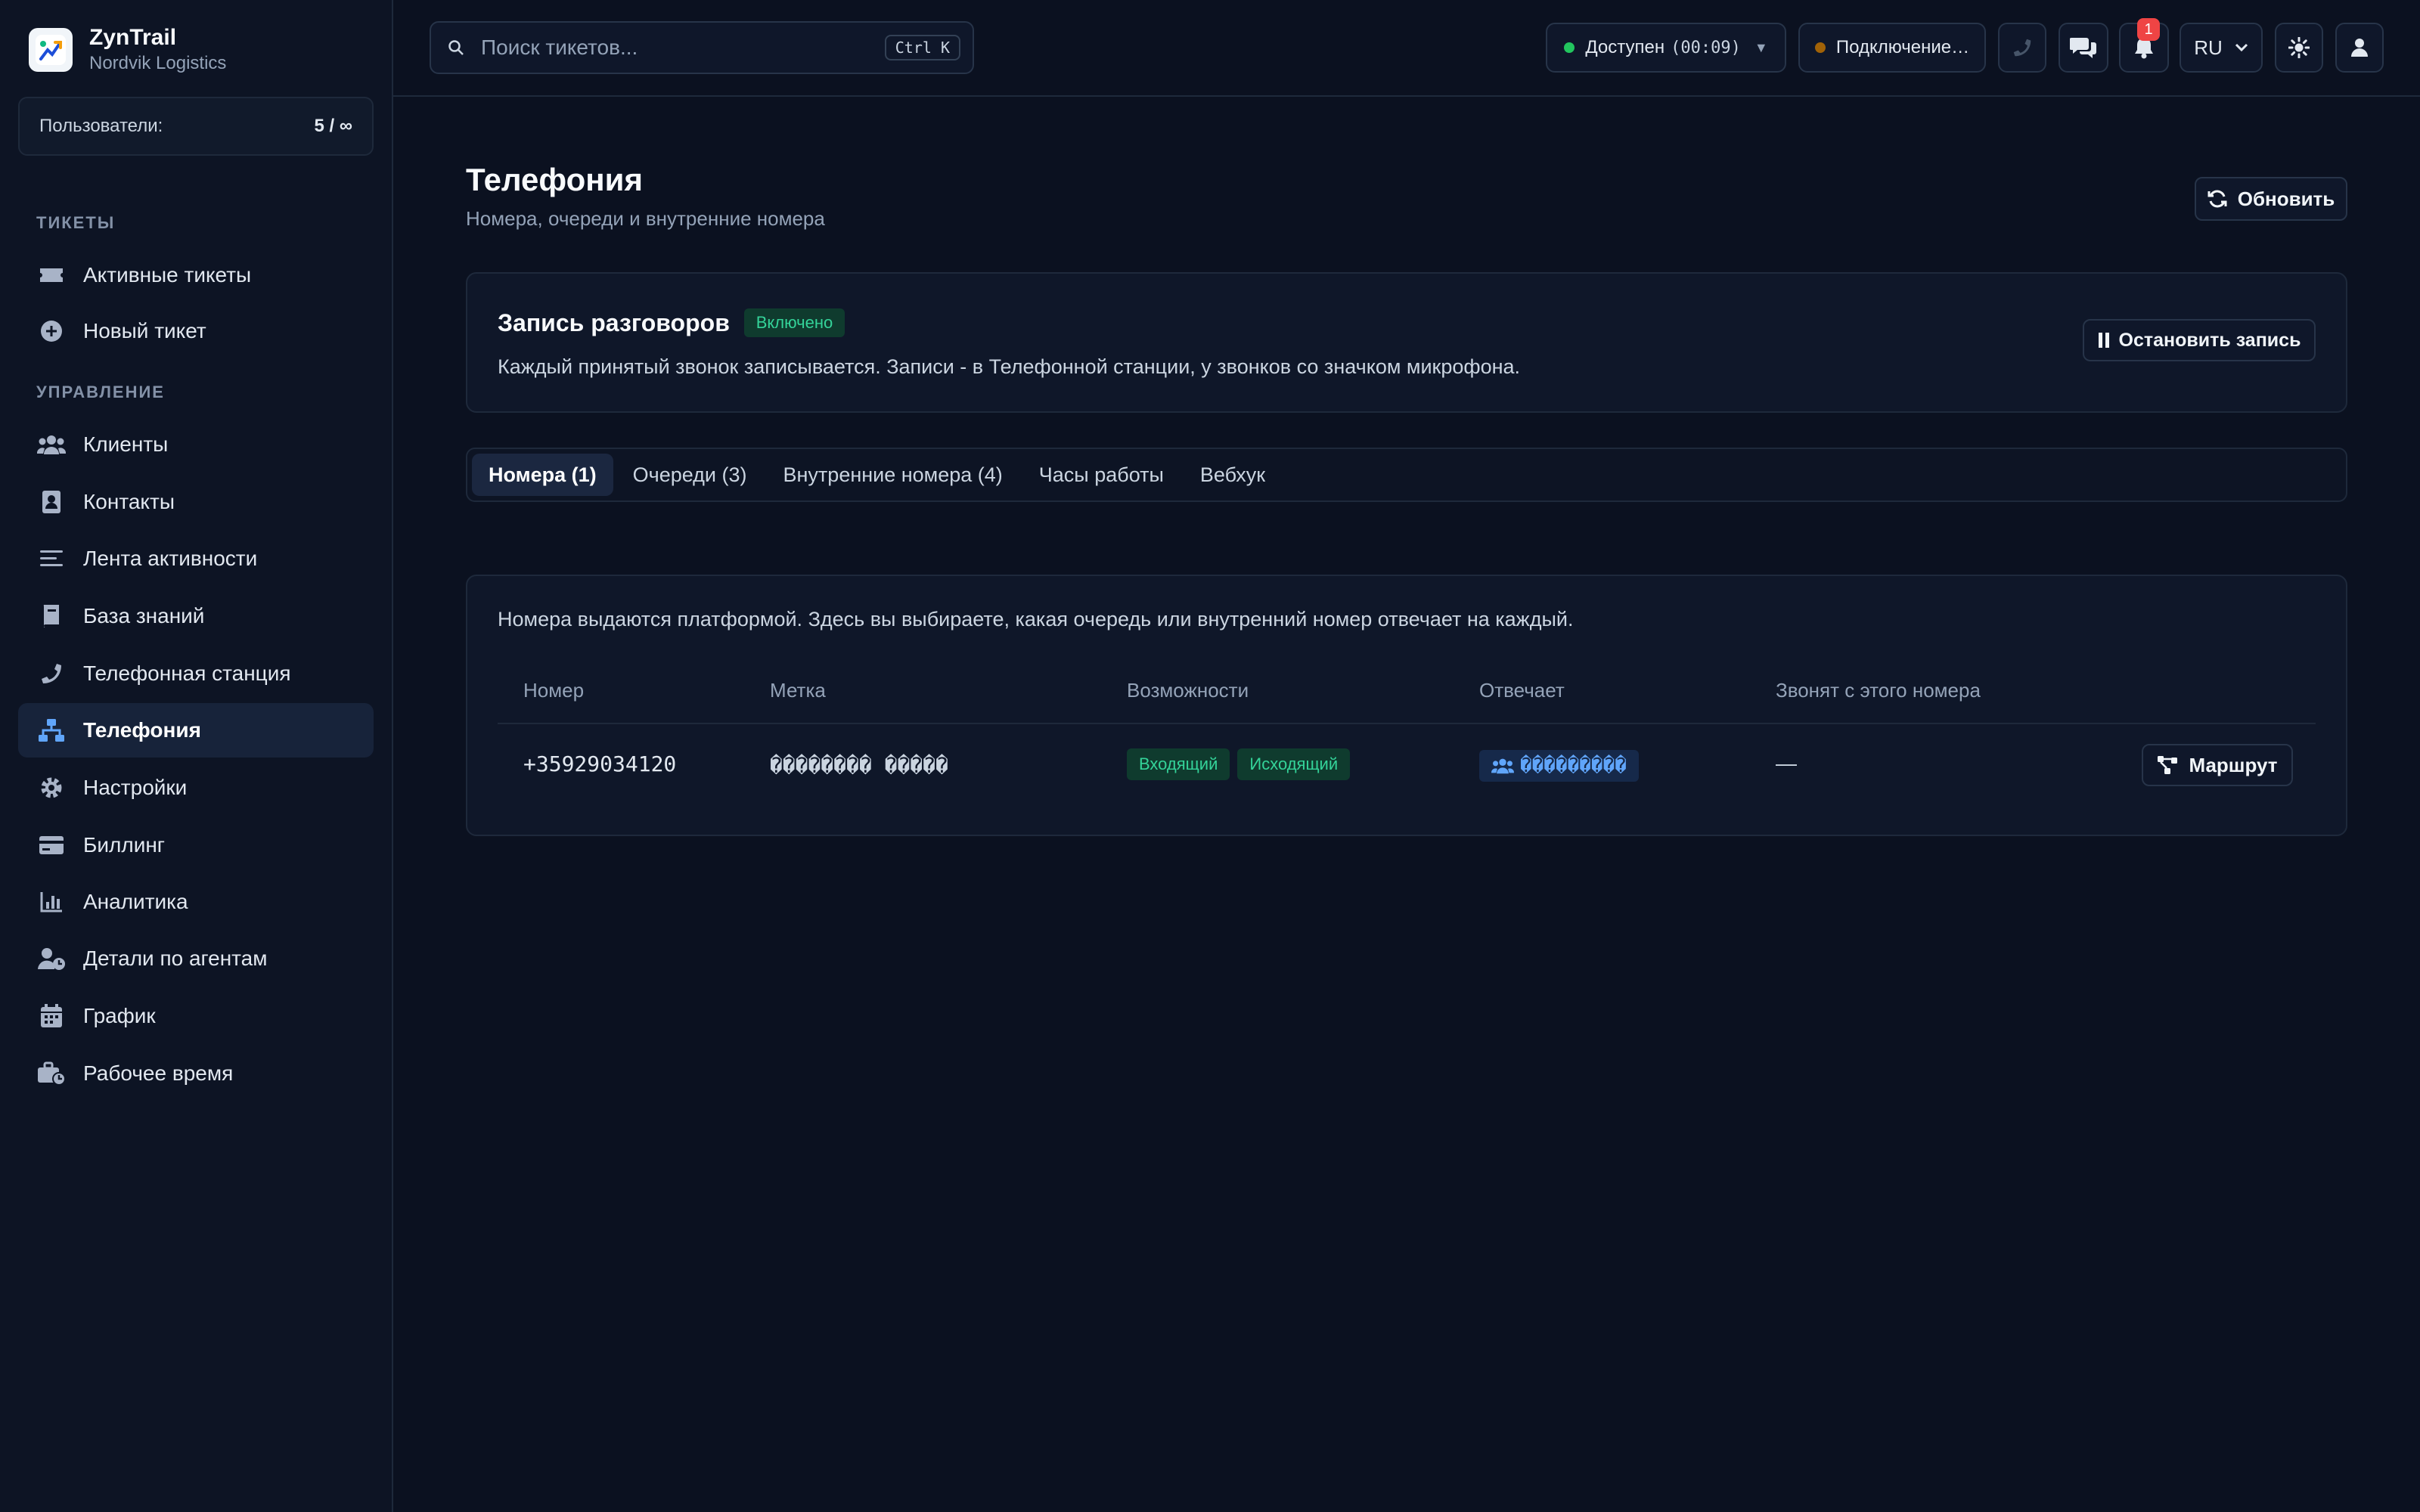  I want to click on sidebar-item-contacts: Контакты, so click(196, 502).